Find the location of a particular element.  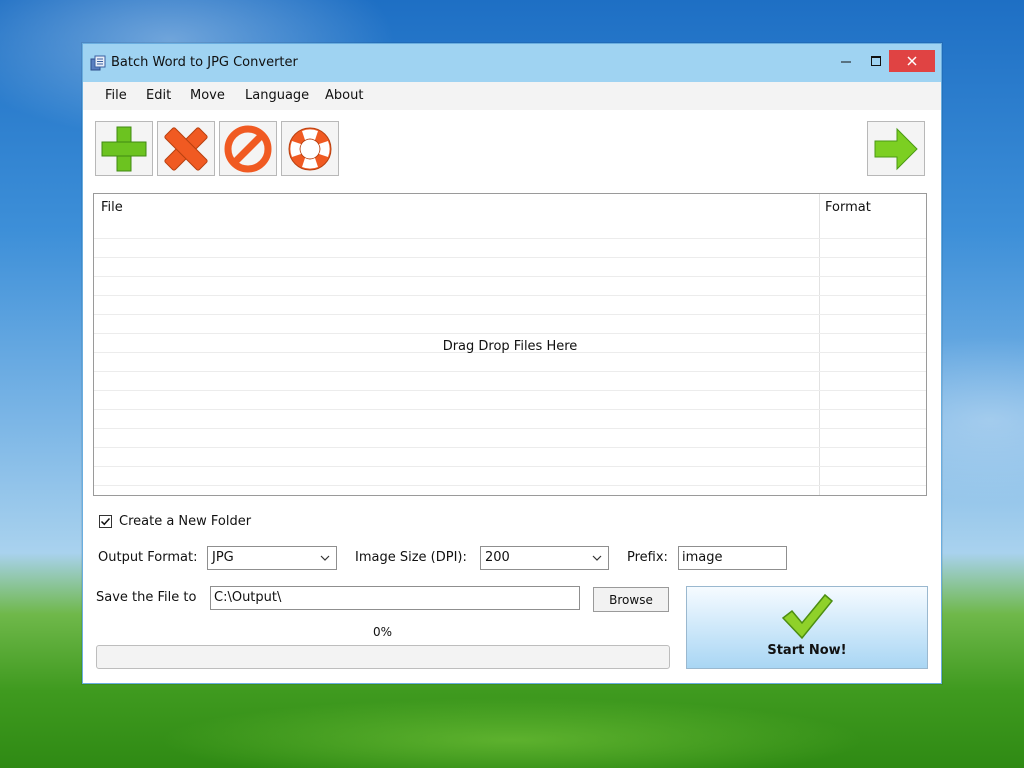

progress-bar is located at coordinates (383, 657).